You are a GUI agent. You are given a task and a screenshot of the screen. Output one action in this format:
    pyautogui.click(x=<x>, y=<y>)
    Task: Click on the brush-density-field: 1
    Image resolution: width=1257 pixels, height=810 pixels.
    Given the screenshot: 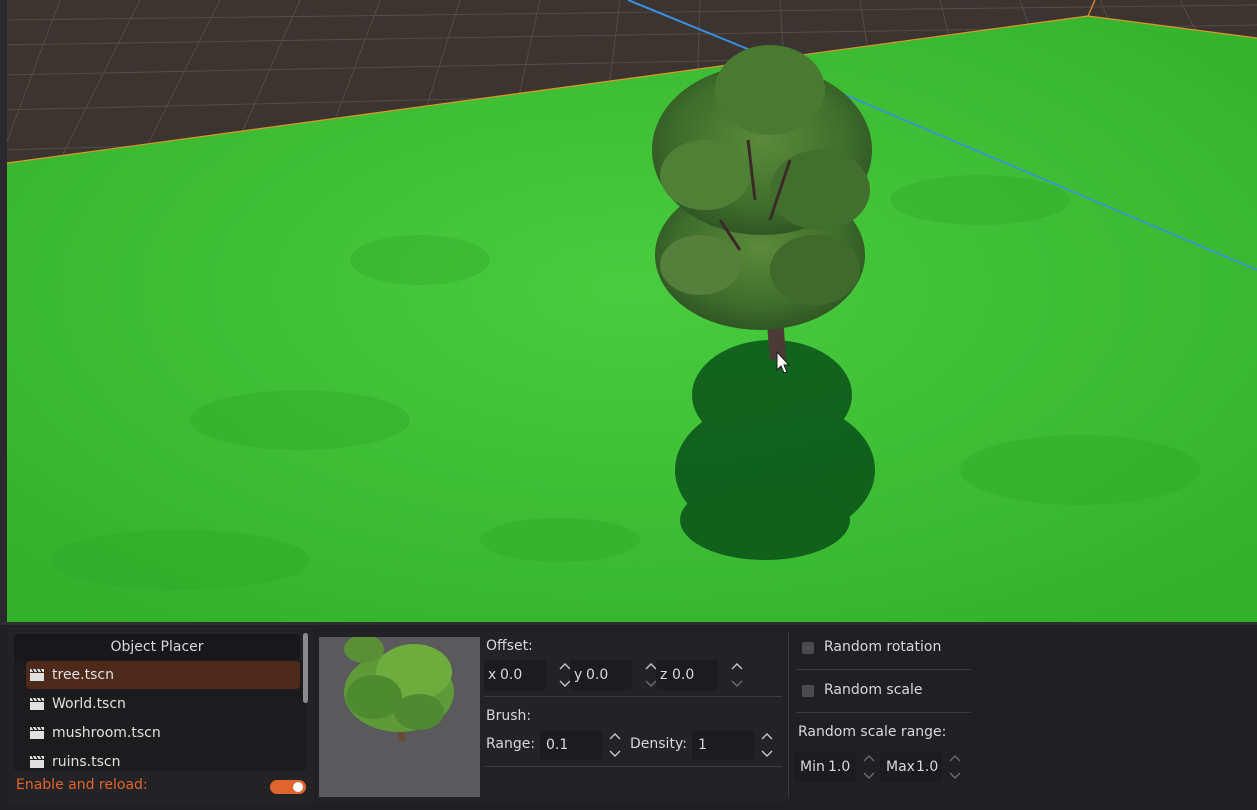 What is the action you would take?
    pyautogui.click(x=732, y=745)
    